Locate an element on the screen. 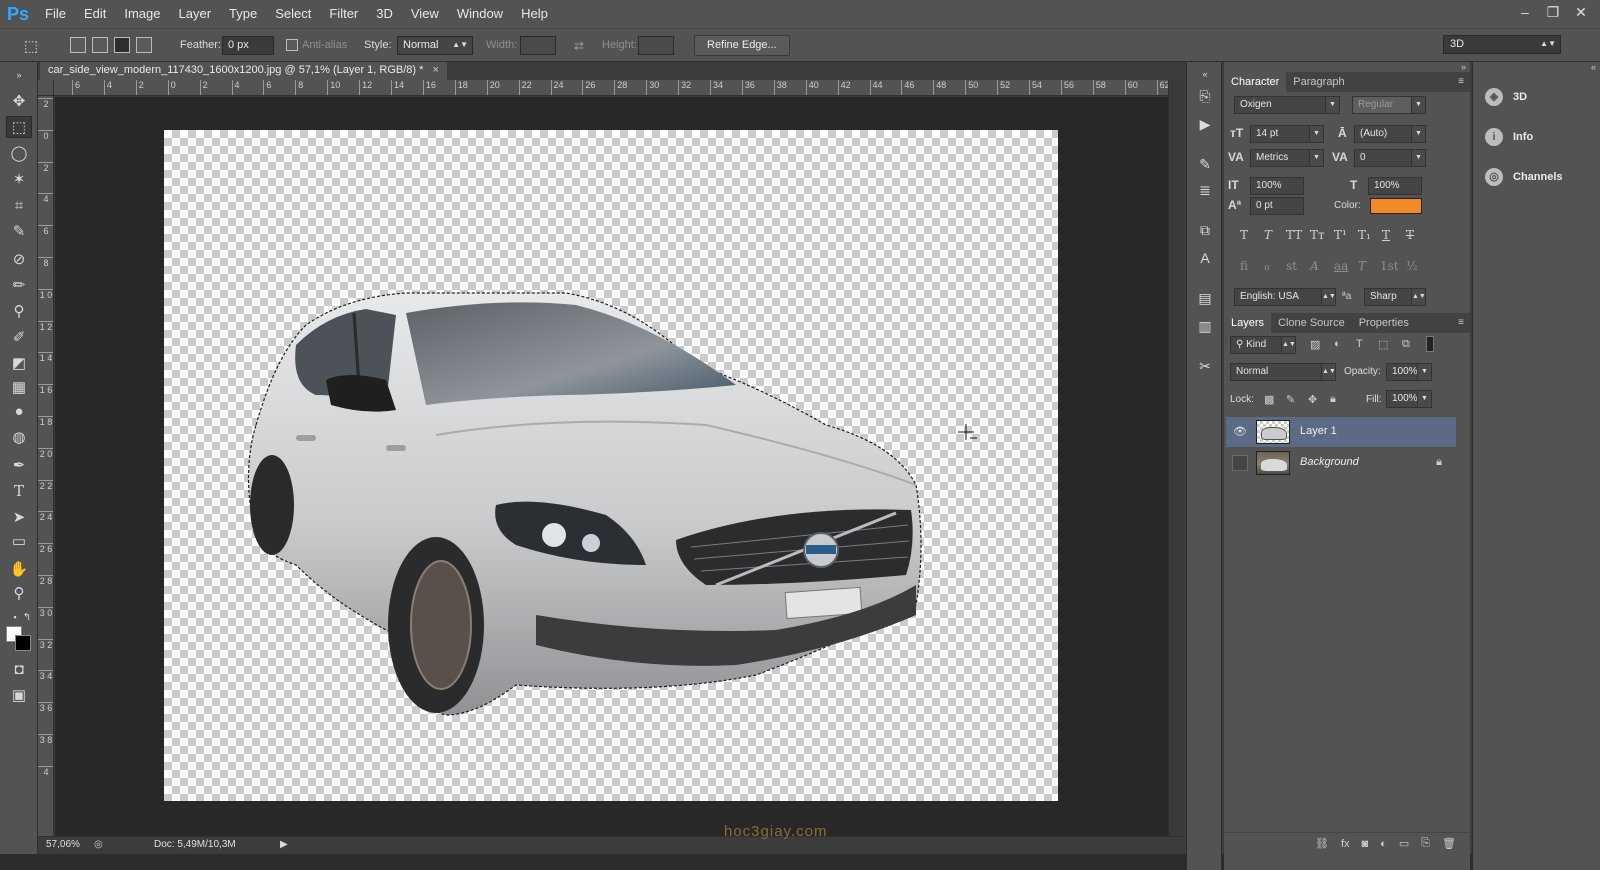  rectangular-marquee-tool-icon: ⬚ is located at coordinates (19, 127).